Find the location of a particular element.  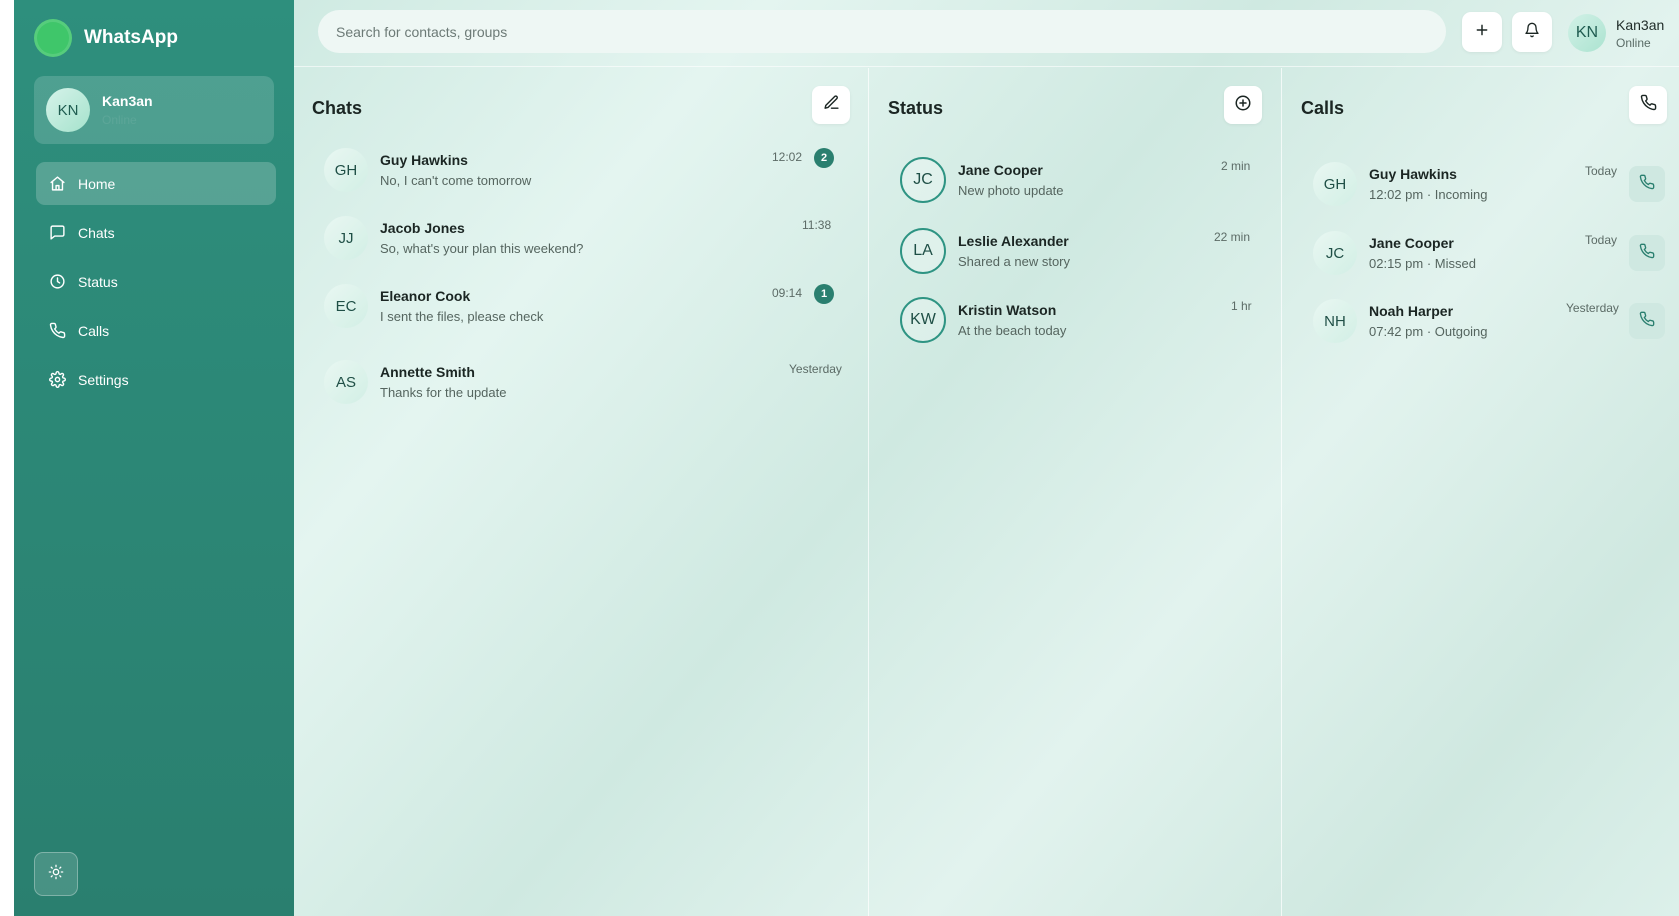

call-name: Guy Hawkins is located at coordinates (1413, 174).